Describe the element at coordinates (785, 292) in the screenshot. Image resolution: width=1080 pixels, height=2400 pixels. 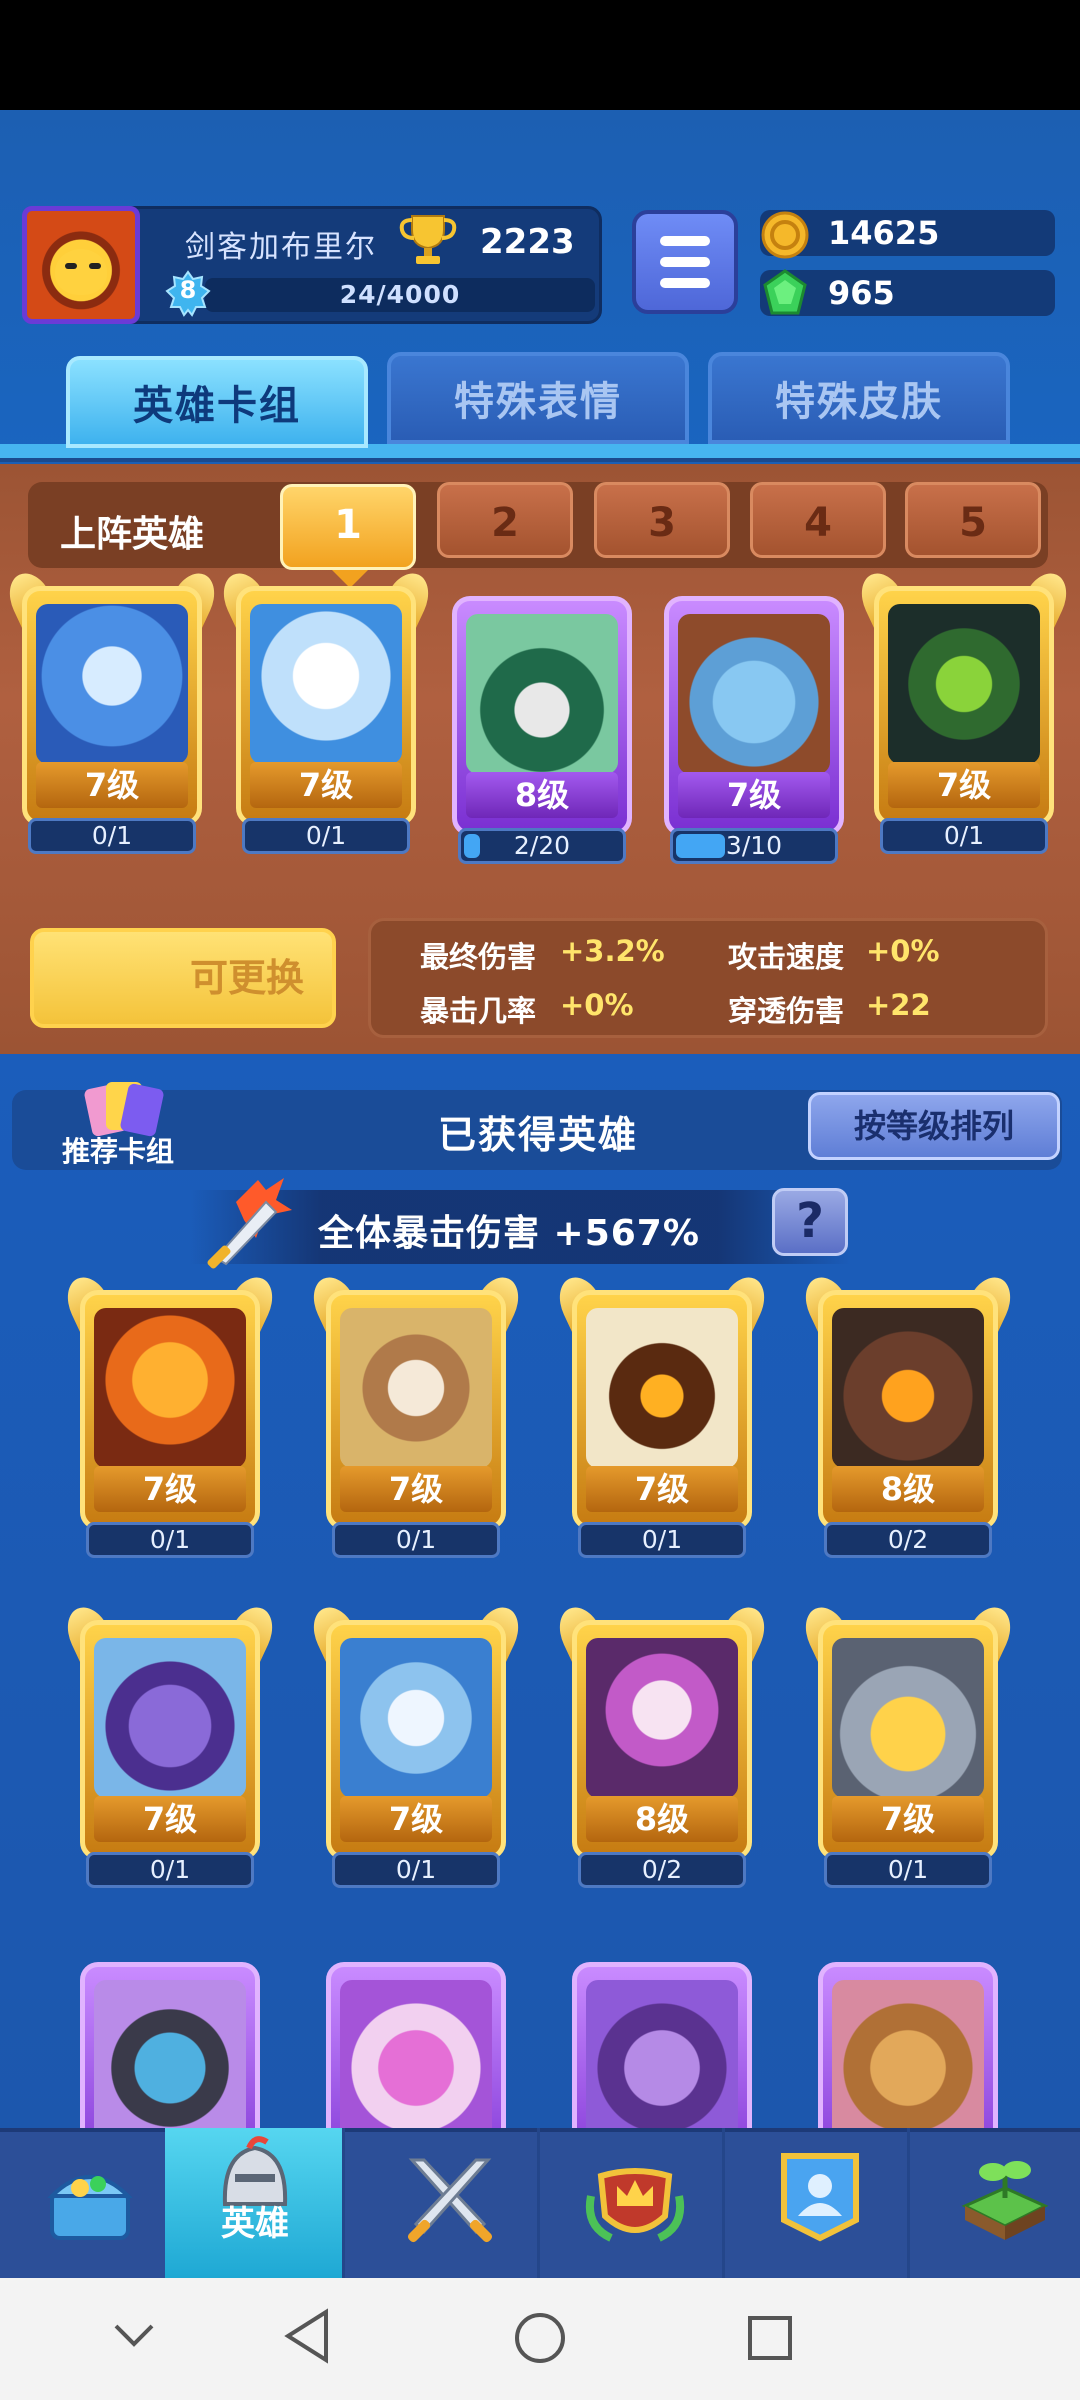
I see `gem-icon` at that location.